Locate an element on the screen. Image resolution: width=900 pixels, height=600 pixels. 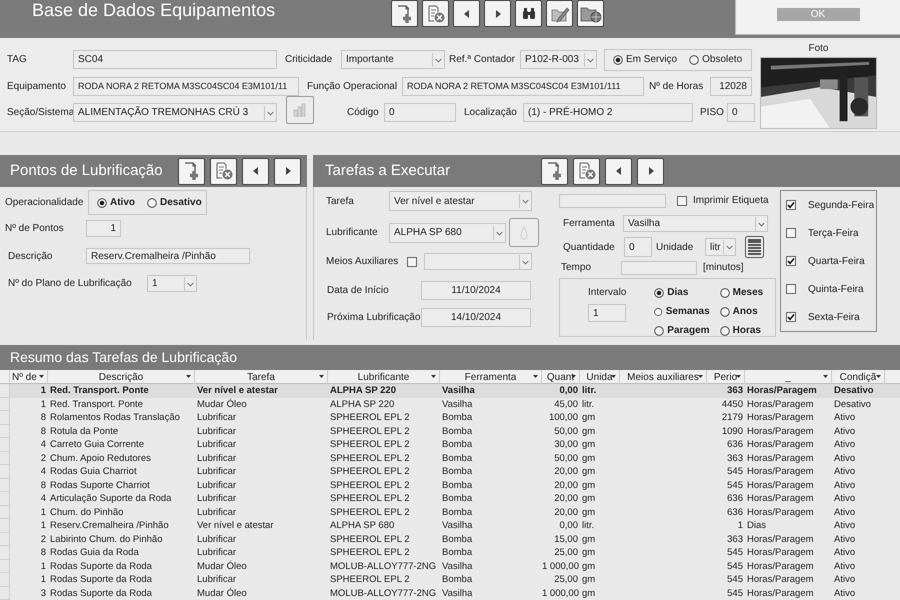
text-field: 14/10/2024 is located at coordinates (476, 317).